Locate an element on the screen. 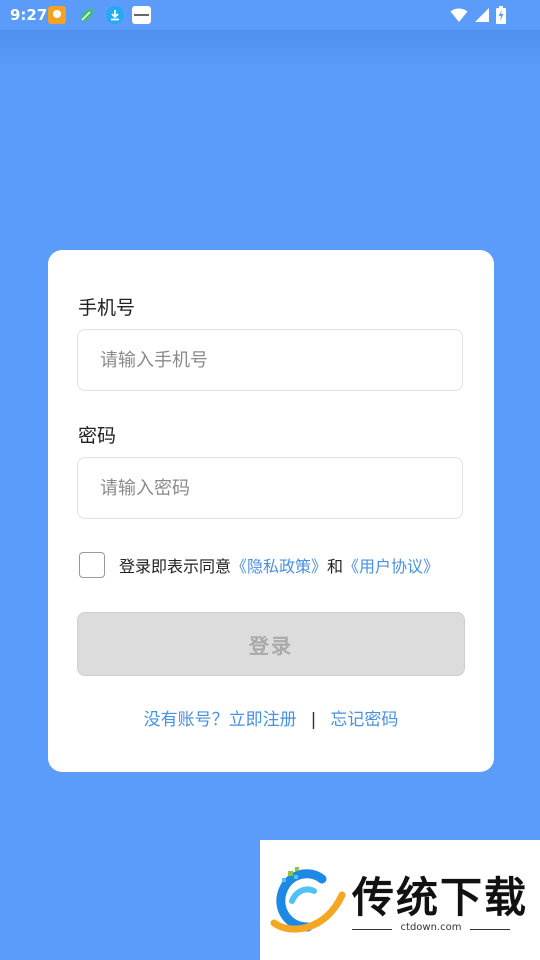 The width and height of the screenshot is (540, 960). password-input is located at coordinates (270, 488).